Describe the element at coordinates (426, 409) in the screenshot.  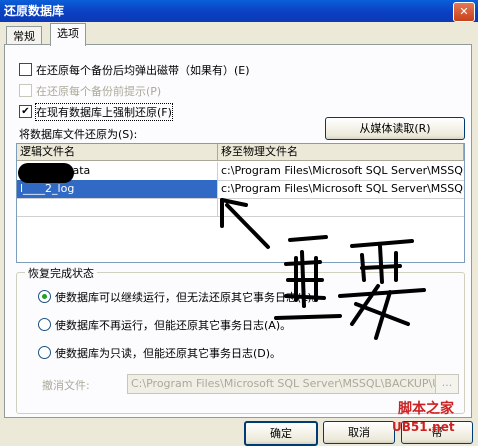
I see `watermark-logo: 脚本之家` at that location.